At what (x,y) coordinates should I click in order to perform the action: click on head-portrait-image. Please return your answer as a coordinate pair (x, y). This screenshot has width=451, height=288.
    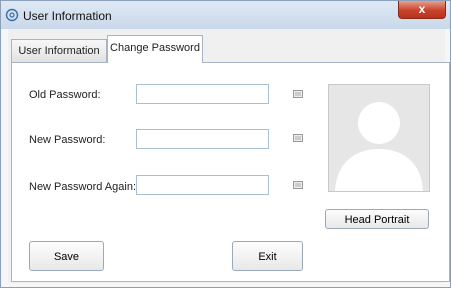
    Looking at the image, I should click on (379, 138).